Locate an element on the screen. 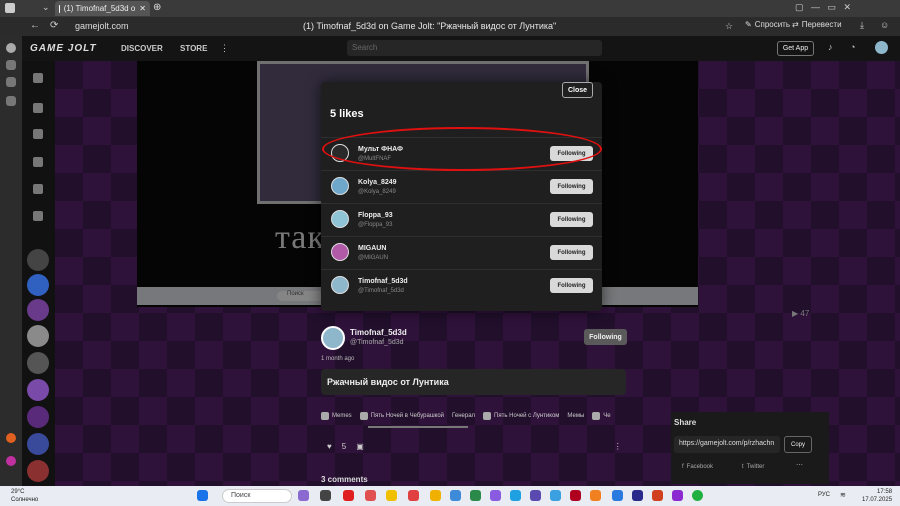  copy-button: Copy is located at coordinates (798, 444).